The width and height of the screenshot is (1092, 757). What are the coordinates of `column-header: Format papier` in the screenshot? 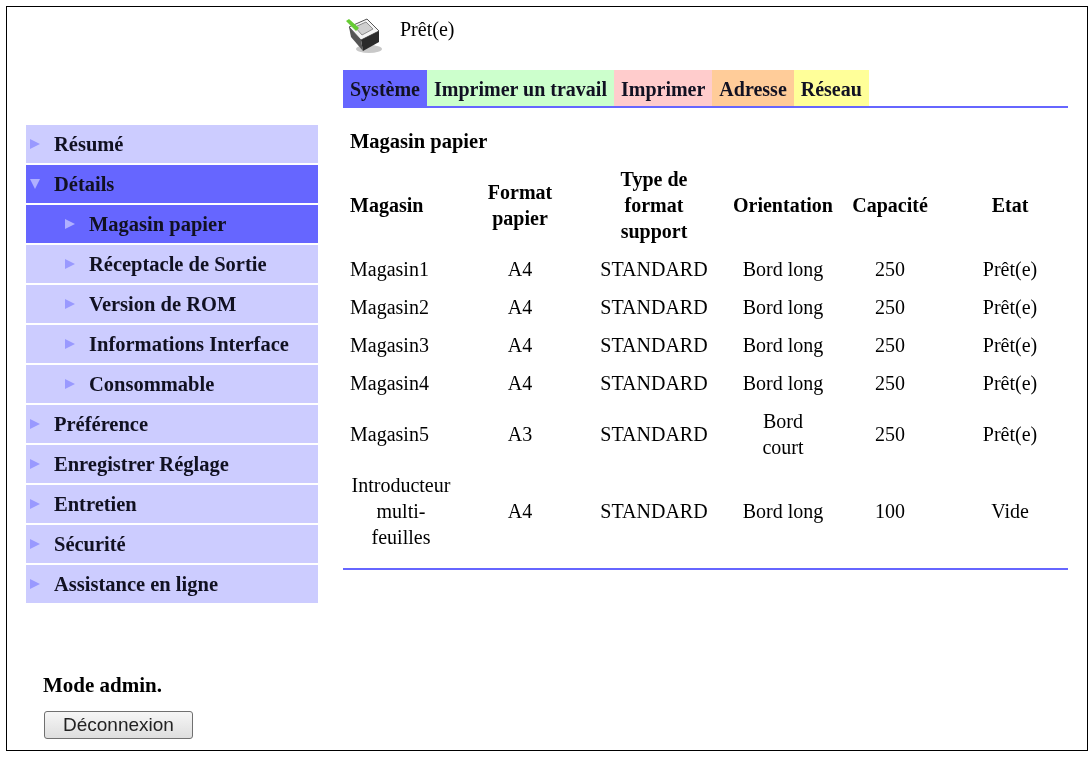 It's located at (520, 205).